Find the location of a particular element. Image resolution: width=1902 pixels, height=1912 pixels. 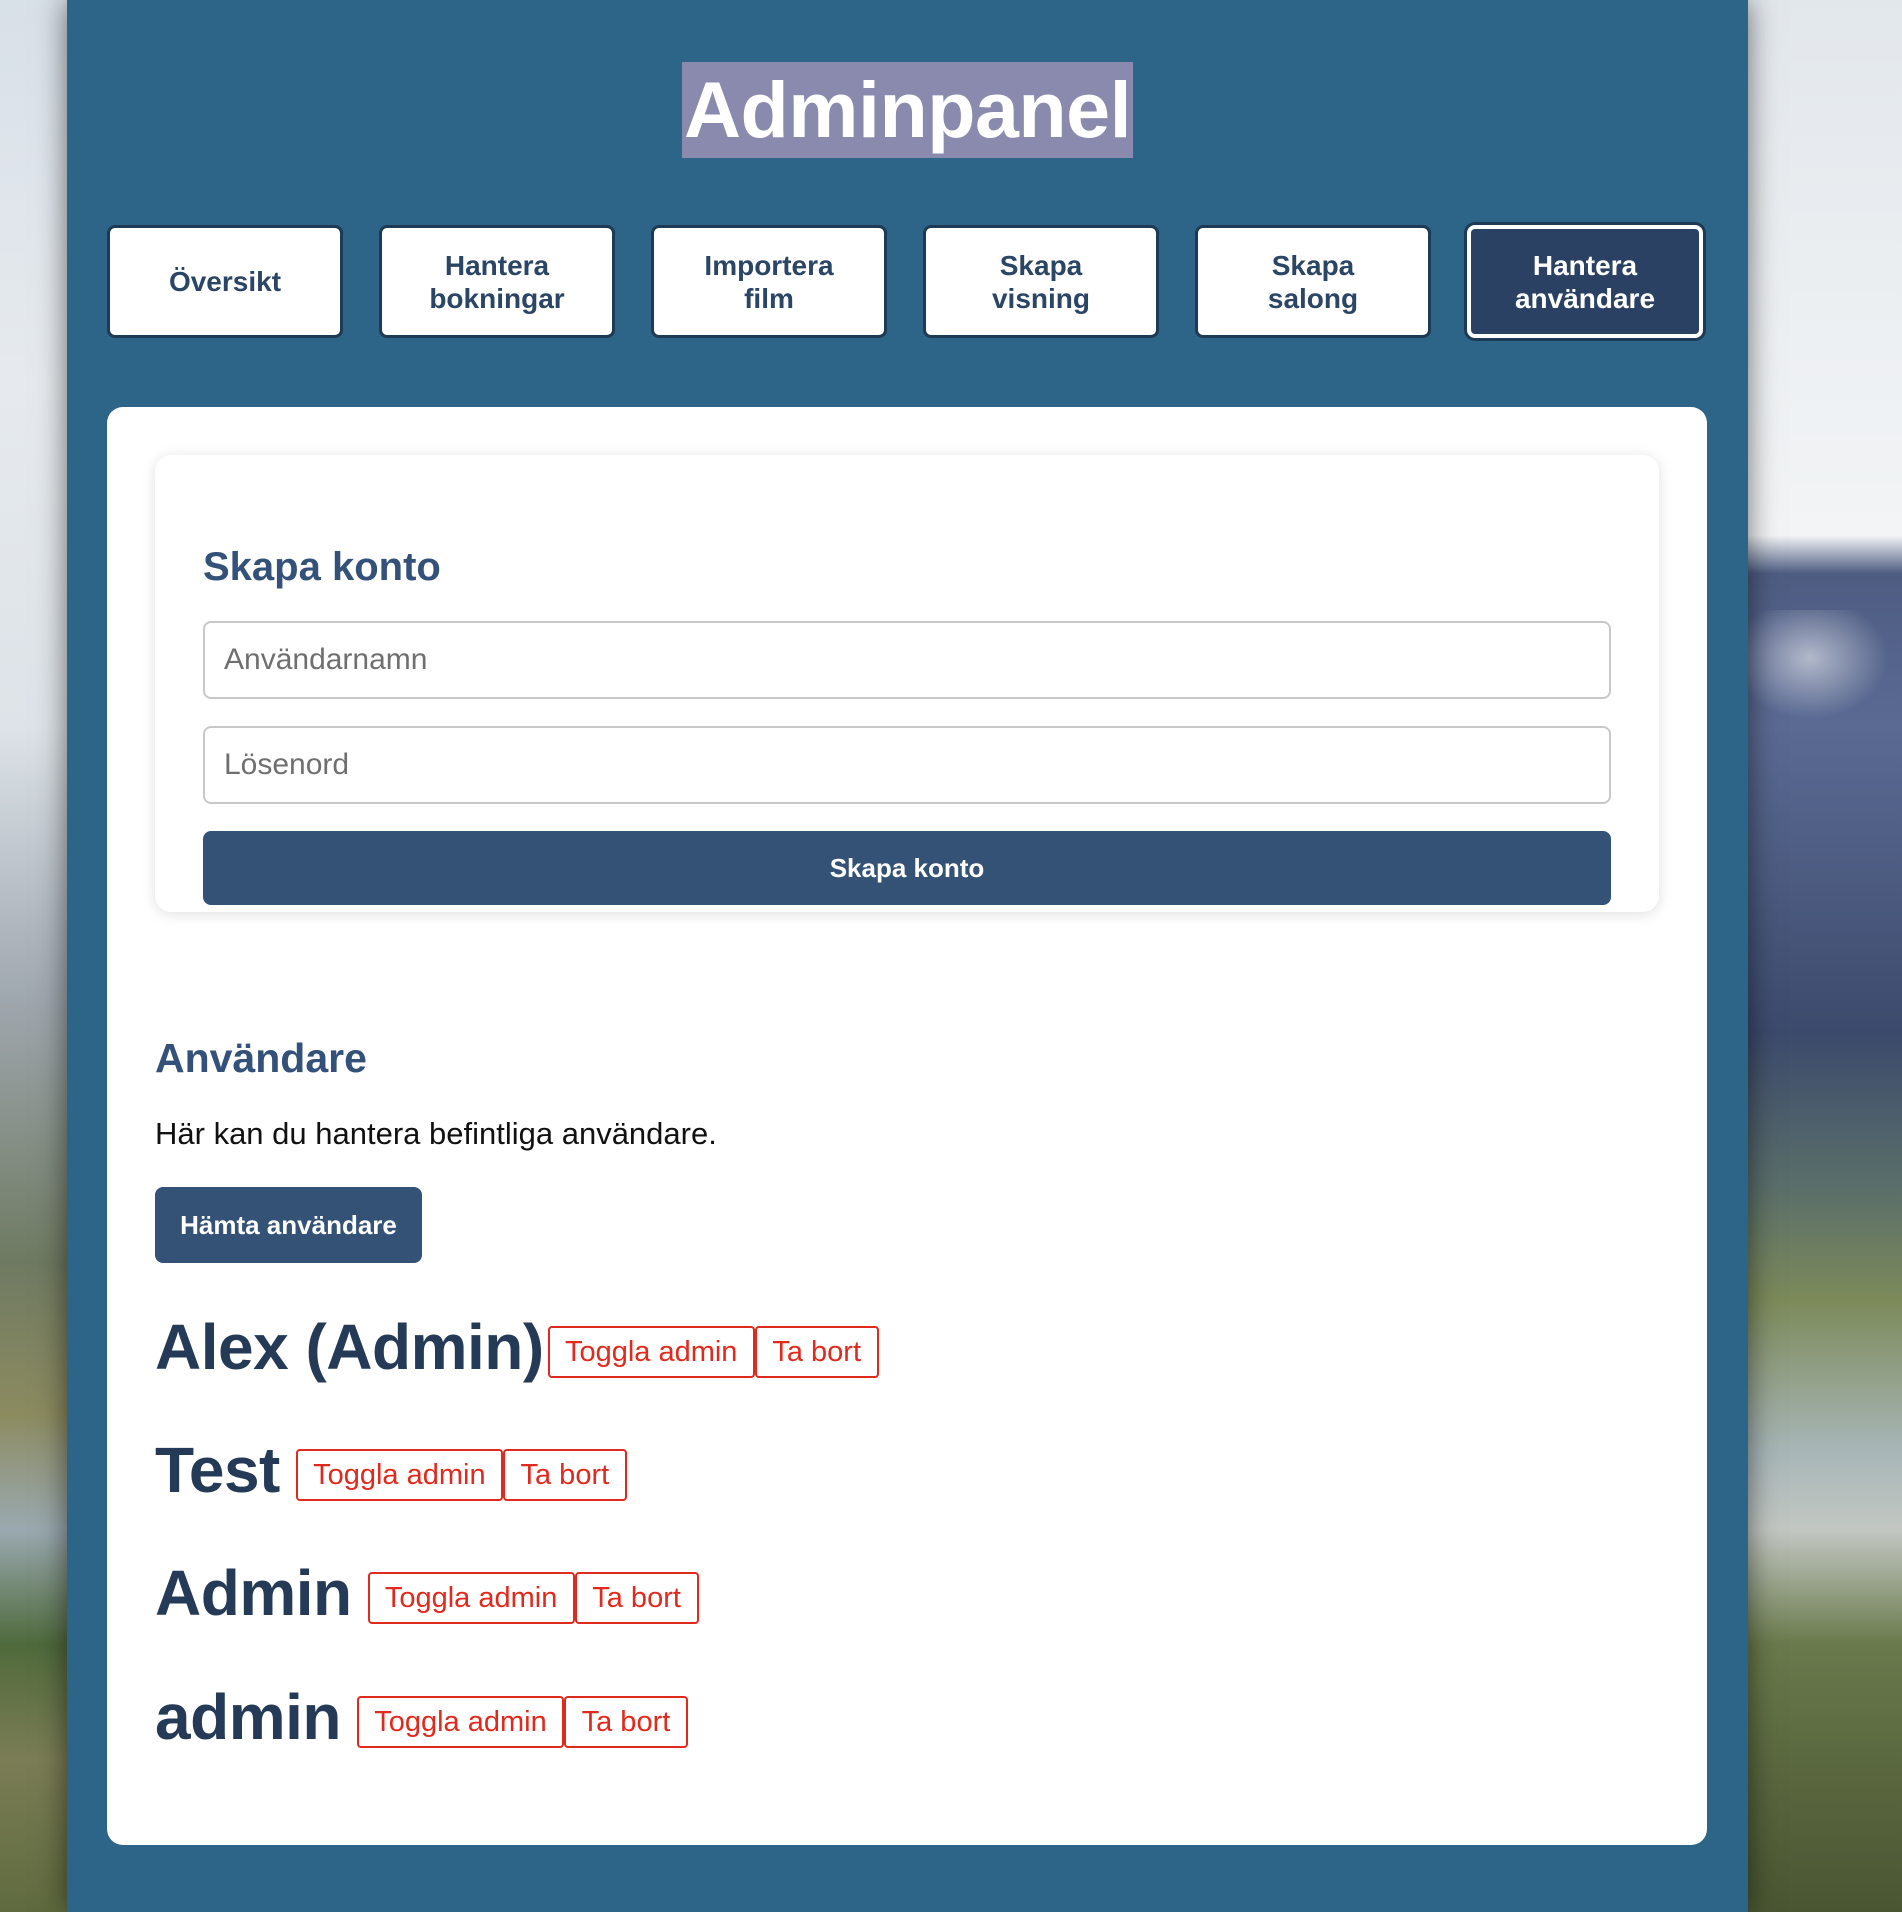

user-name: Alex (Admin) is located at coordinates (349, 1347).